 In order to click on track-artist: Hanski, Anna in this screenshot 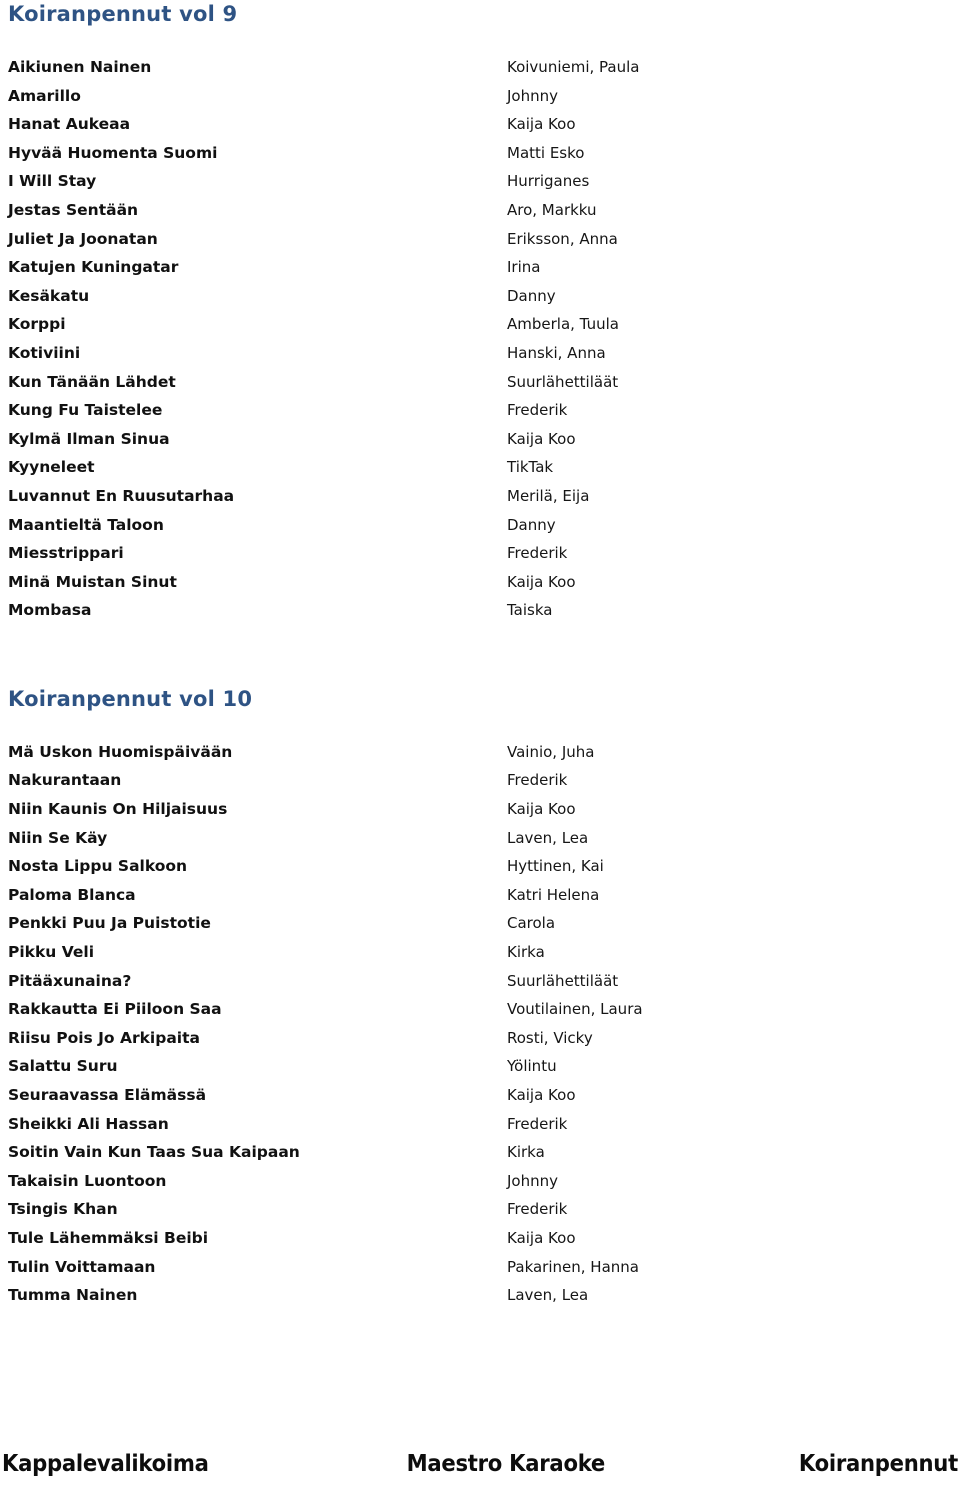, I will do `click(556, 352)`.